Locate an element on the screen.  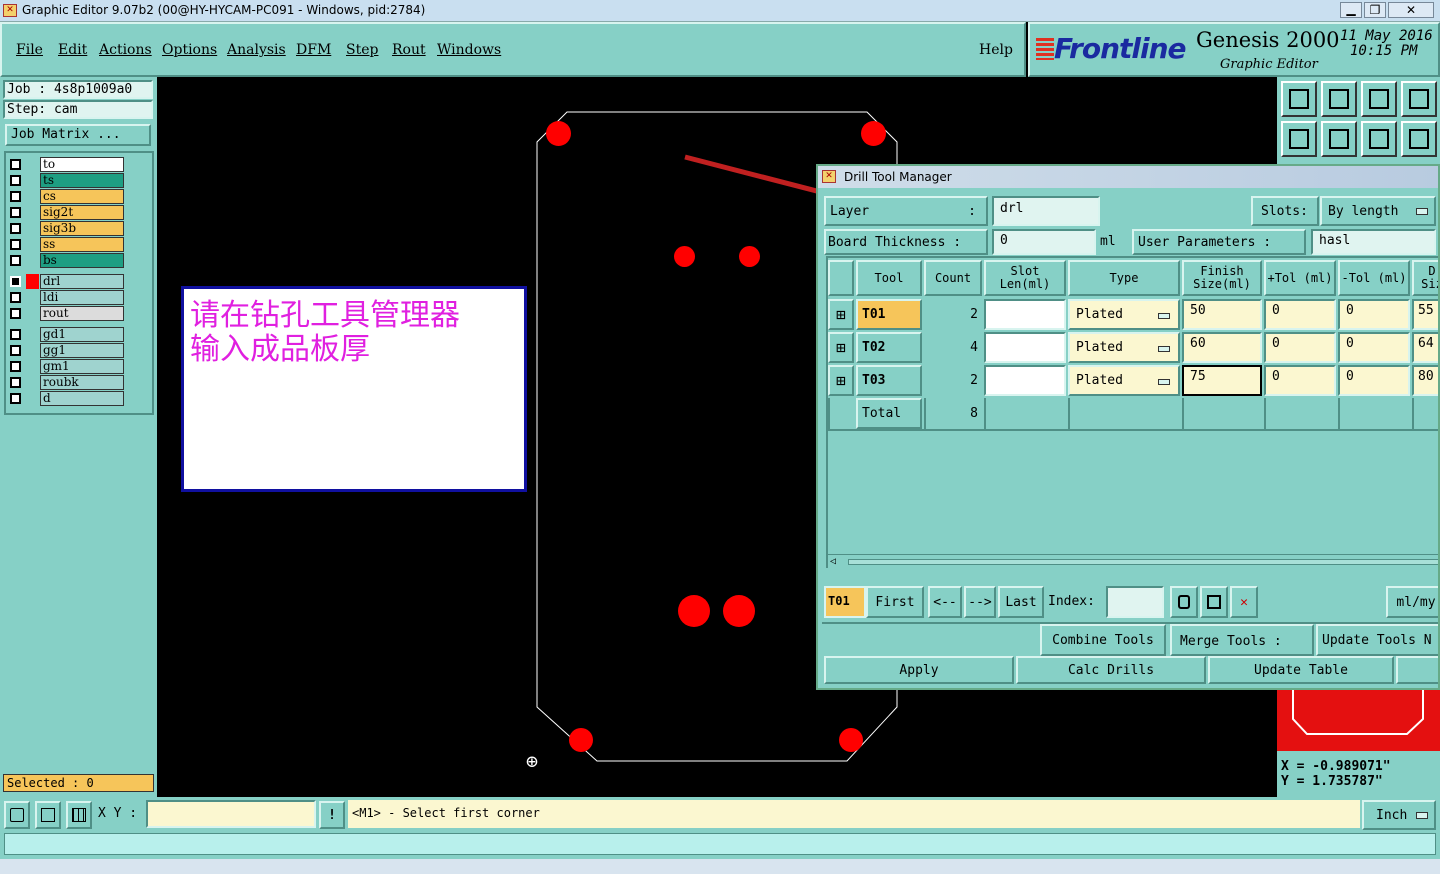
download-icon is located at coordinates (1339, 99).